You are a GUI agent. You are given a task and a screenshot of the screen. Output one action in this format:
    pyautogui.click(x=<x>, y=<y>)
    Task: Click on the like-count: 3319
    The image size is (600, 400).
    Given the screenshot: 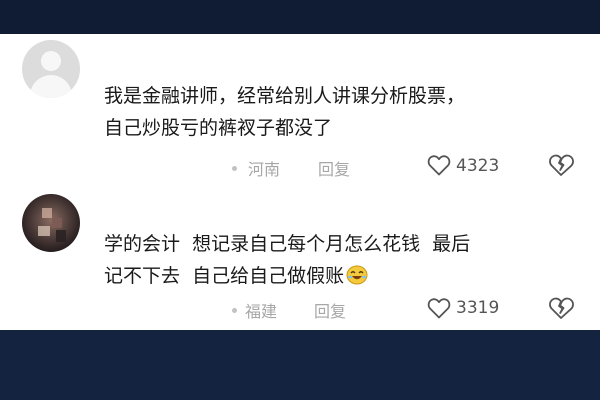 What is the action you would take?
    pyautogui.click(x=478, y=308)
    